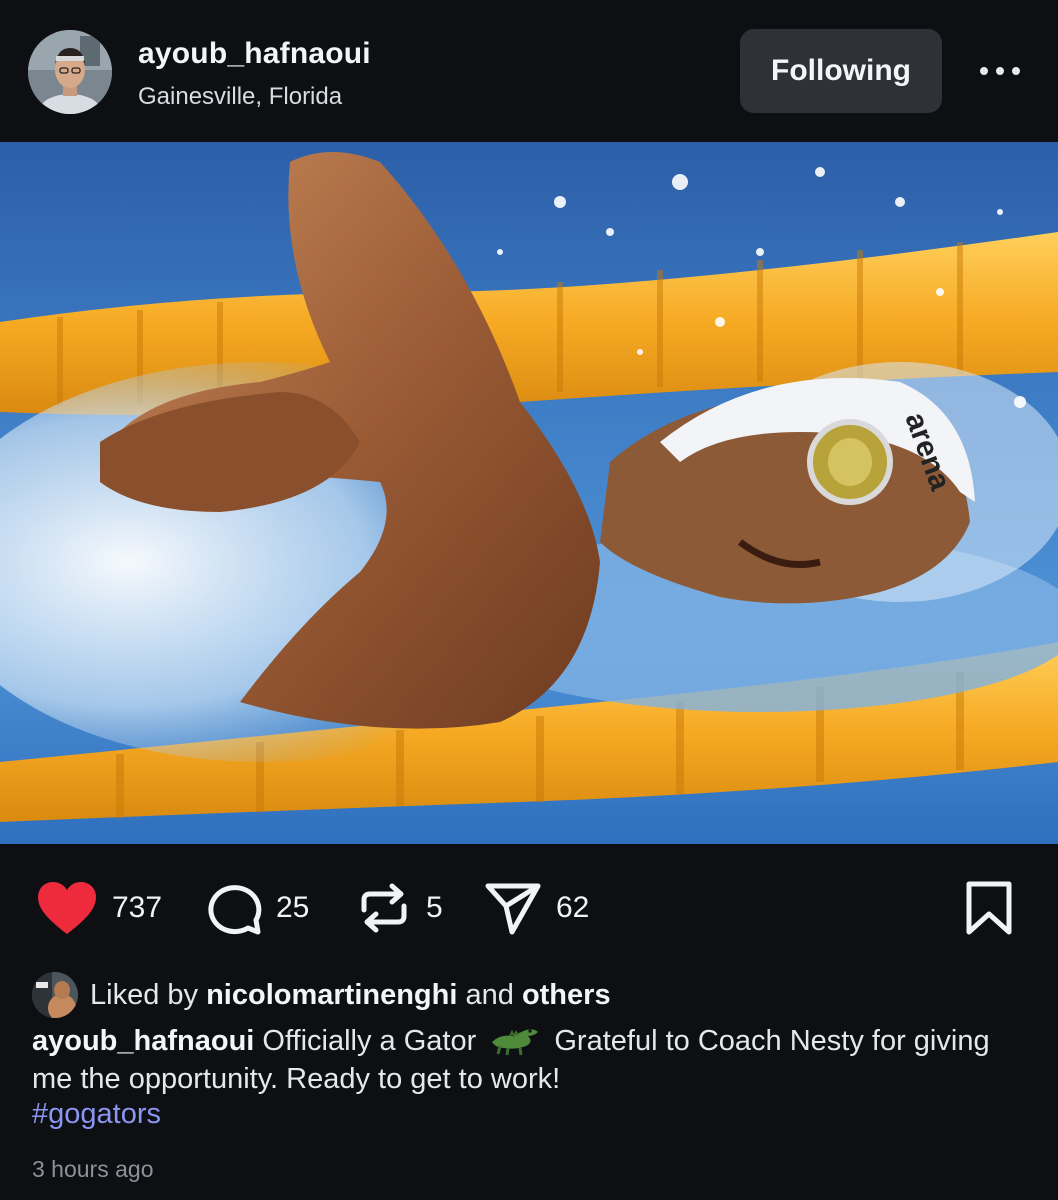 The image size is (1058, 1200). Describe the element at coordinates (254, 54) in the screenshot. I see `author-username: ayoub_hafnaoui` at that location.